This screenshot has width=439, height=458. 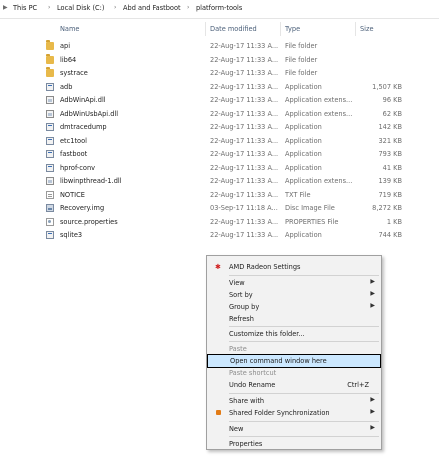 What do you see at coordinates (312, 221) in the screenshot?
I see `file-type: PROPERTIES File` at bounding box center [312, 221].